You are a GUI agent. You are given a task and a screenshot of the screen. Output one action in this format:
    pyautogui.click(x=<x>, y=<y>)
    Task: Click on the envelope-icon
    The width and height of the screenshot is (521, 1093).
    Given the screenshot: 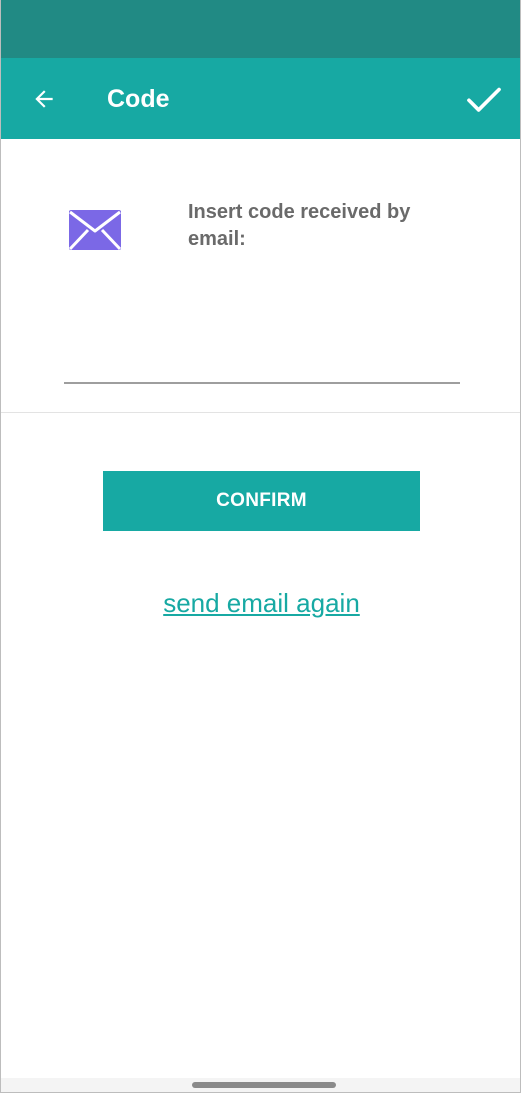 What is the action you would take?
    pyautogui.click(x=95, y=230)
    